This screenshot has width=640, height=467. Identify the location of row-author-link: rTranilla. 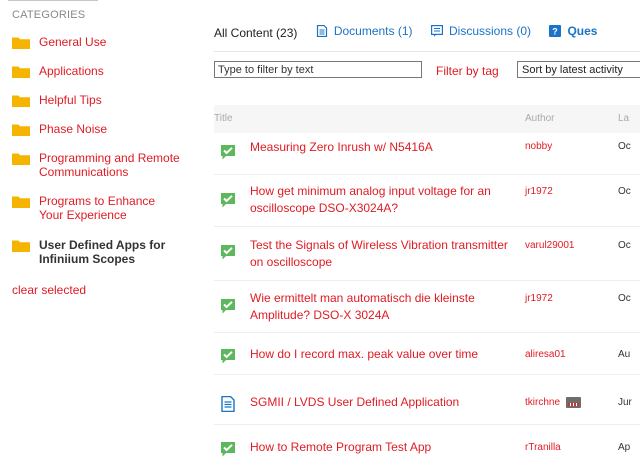
(543, 447).